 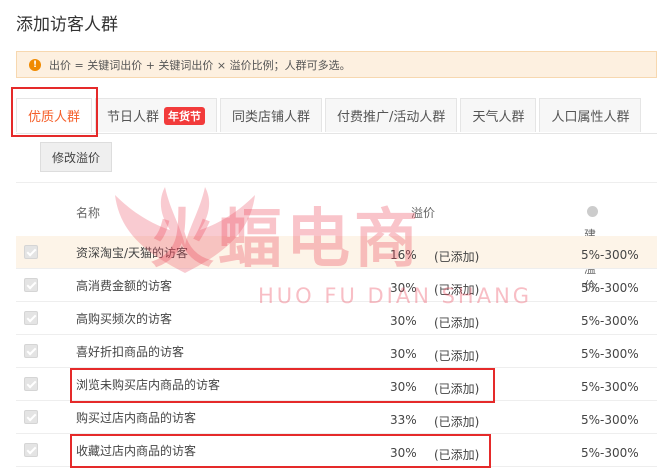 What do you see at coordinates (336, 285) in the screenshot?
I see `table-row: 高消费金额的访客 30% (已添加) 5%-300%` at bounding box center [336, 285].